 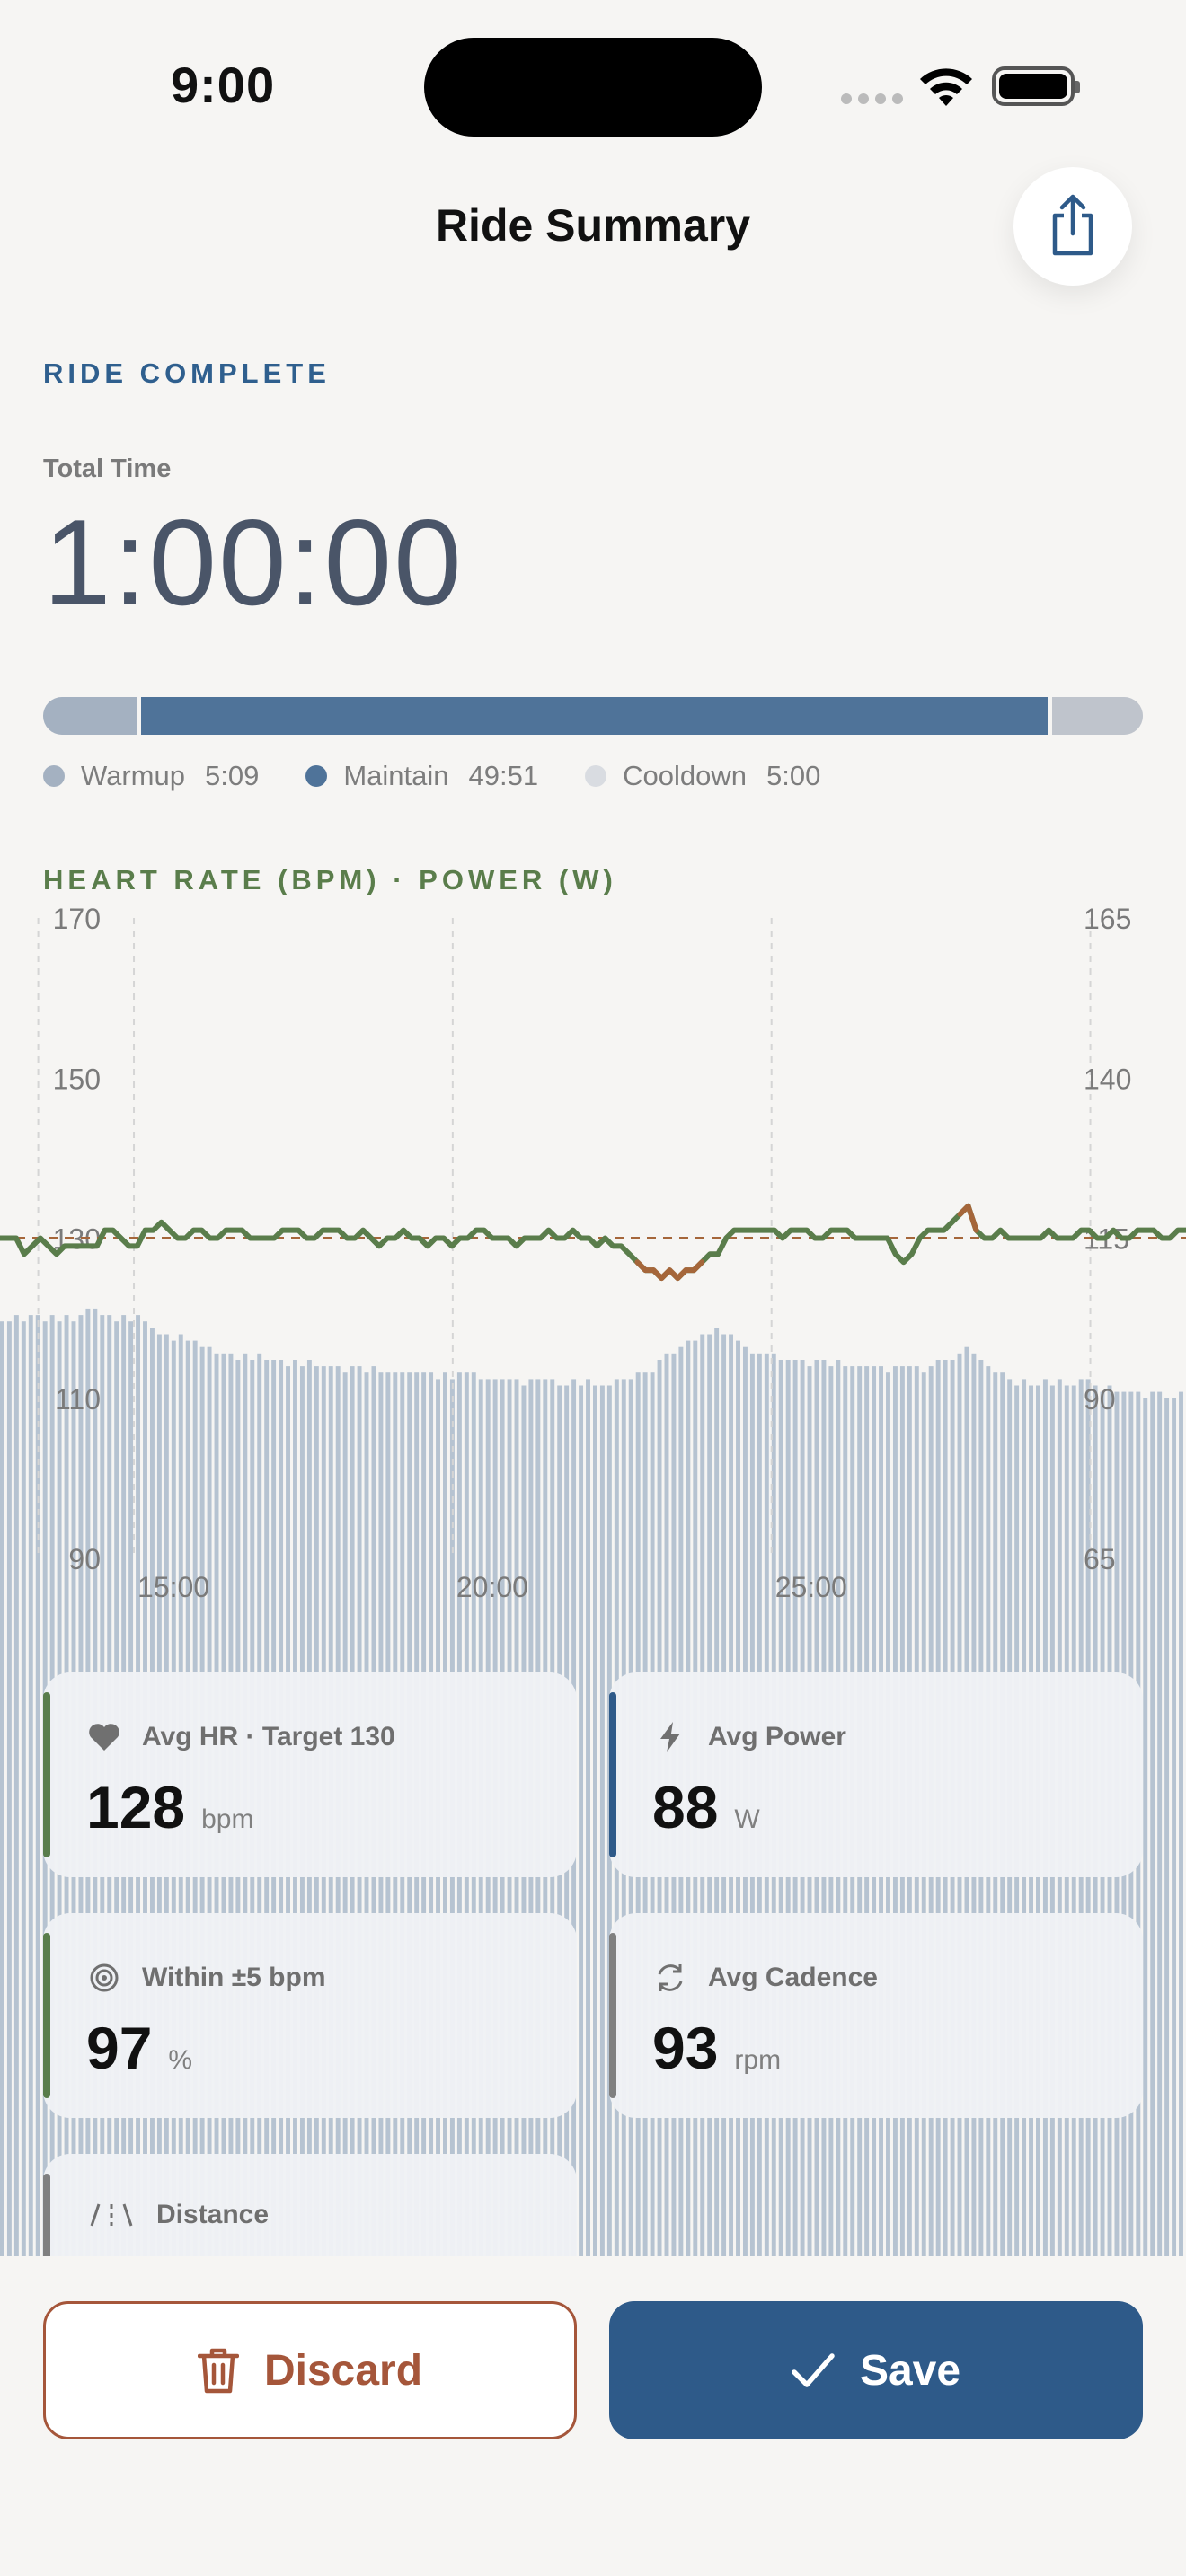 What do you see at coordinates (180, 2060) in the screenshot?
I see `stat-unit: %` at bounding box center [180, 2060].